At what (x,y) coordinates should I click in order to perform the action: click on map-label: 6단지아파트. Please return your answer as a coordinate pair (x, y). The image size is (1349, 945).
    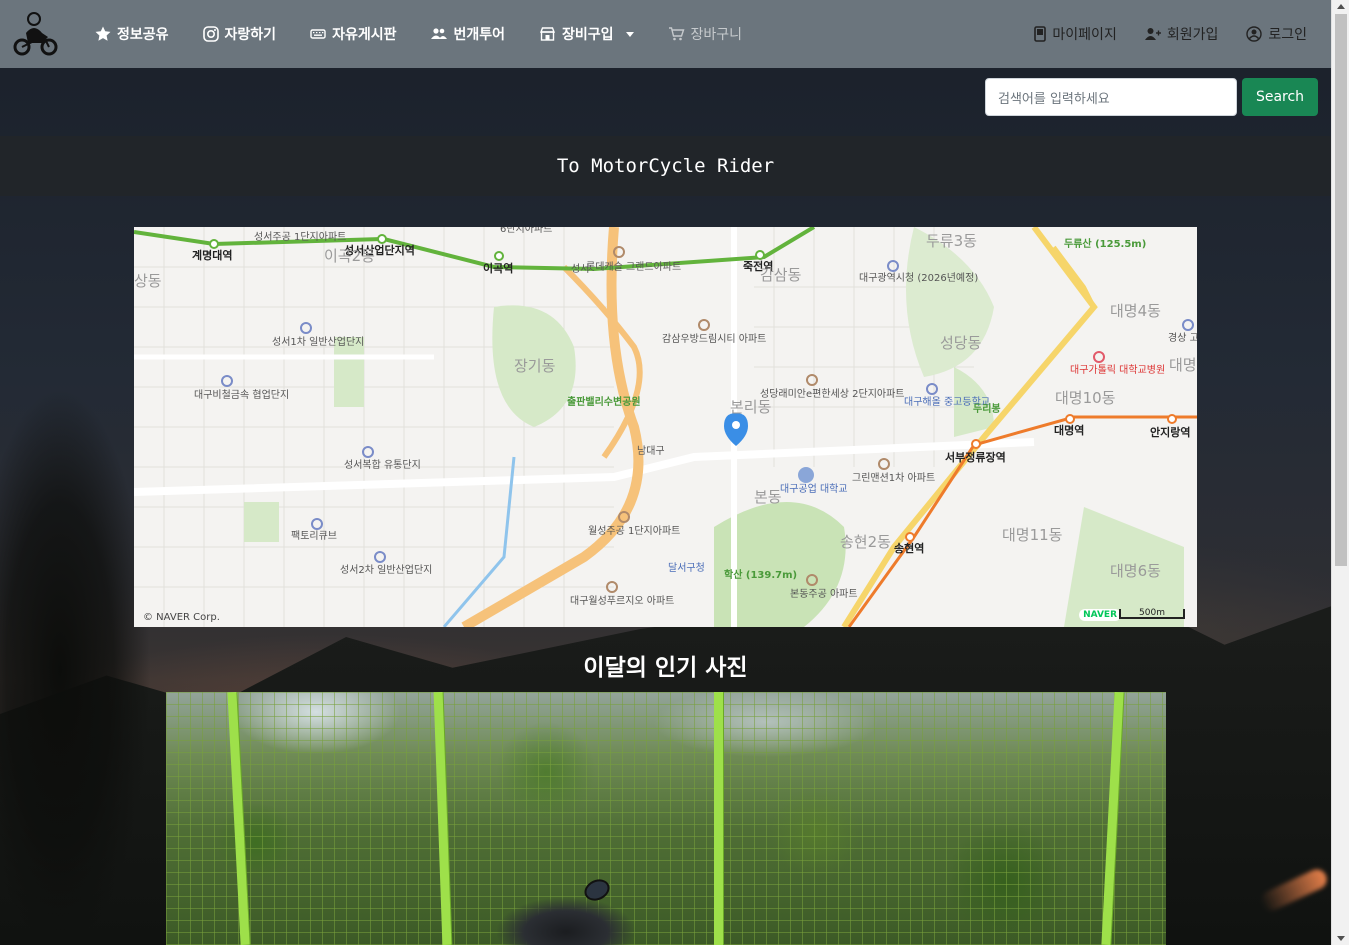
    Looking at the image, I should click on (526, 231).